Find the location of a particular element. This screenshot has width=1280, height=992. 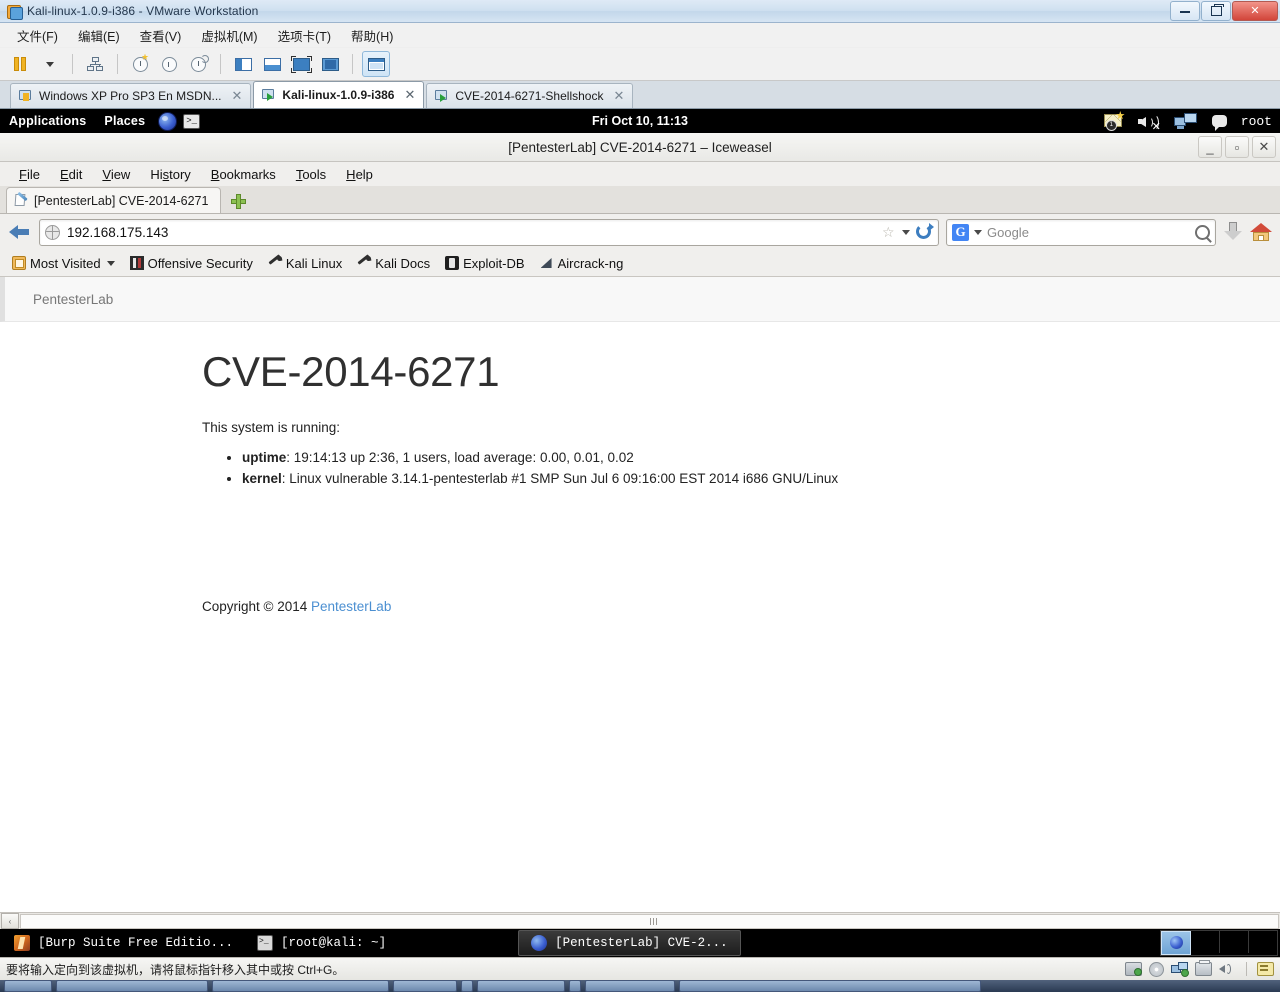

bookmark-most-visited: Most Visited is located at coordinates (63, 263).